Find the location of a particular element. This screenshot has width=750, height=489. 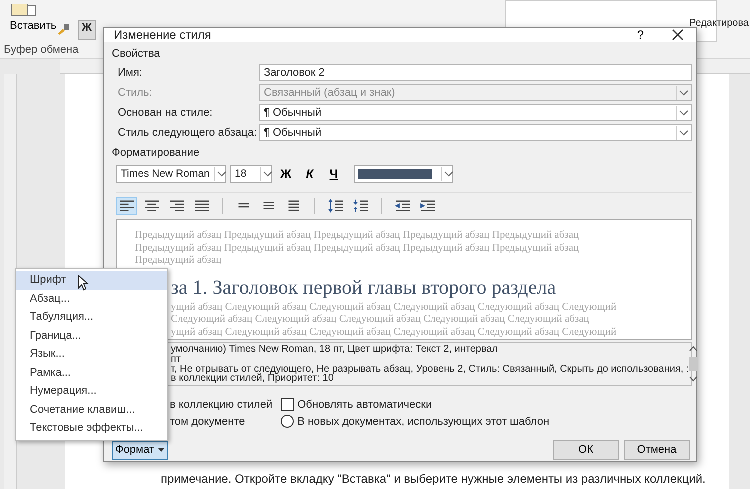

clipboard-icon is located at coordinates (24, 11).